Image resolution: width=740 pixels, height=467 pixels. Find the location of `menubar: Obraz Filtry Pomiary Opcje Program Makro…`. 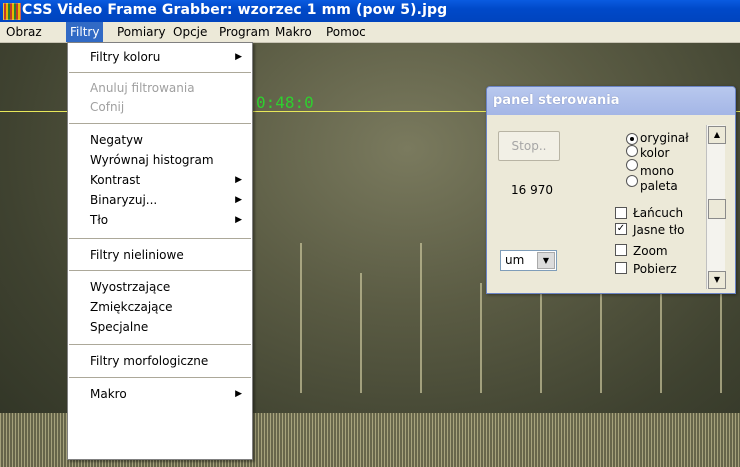

menubar: Obraz Filtry Pomiary Opcje Program Makro… is located at coordinates (370, 32).